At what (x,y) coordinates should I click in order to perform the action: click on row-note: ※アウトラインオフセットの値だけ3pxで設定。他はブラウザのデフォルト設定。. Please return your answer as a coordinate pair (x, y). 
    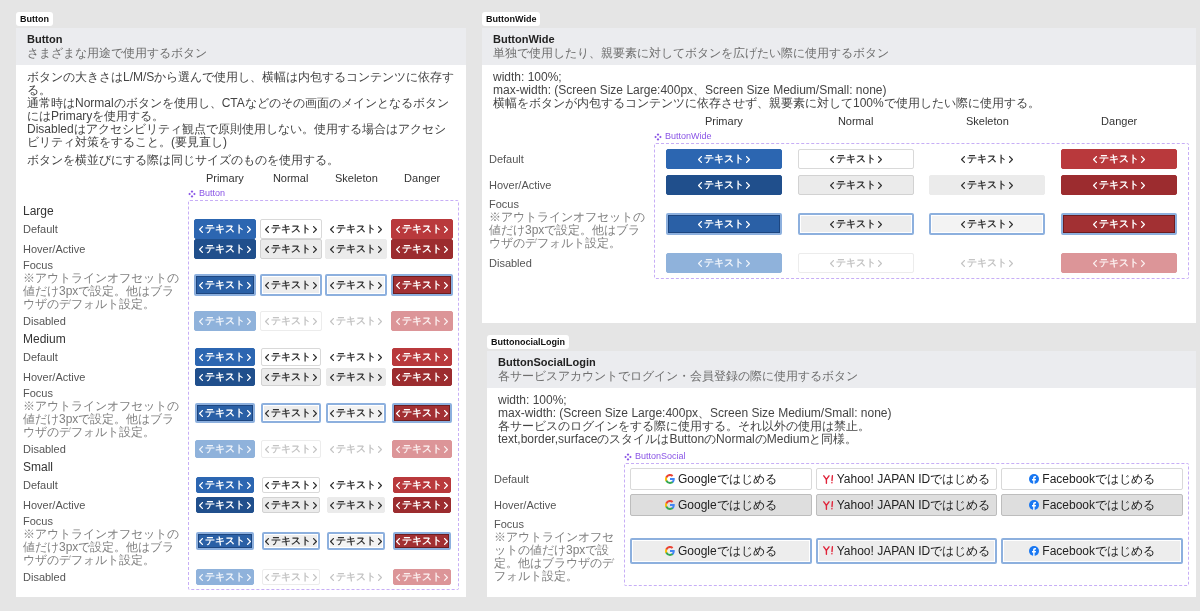
    Looking at the image, I should click on (554, 557).